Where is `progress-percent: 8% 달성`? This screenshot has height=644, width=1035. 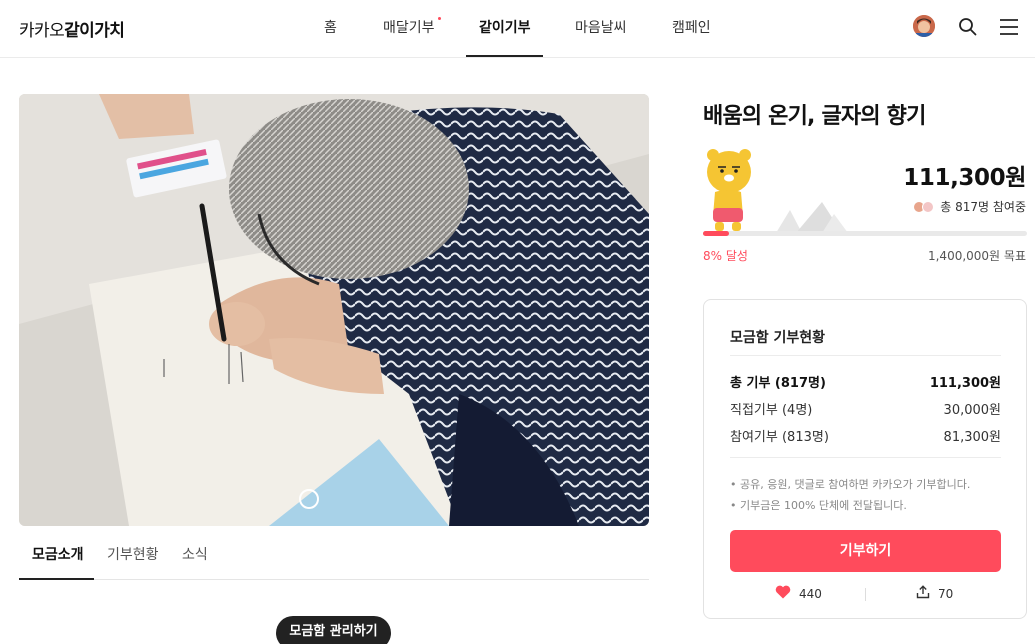 progress-percent: 8% 달성 is located at coordinates (725, 256).